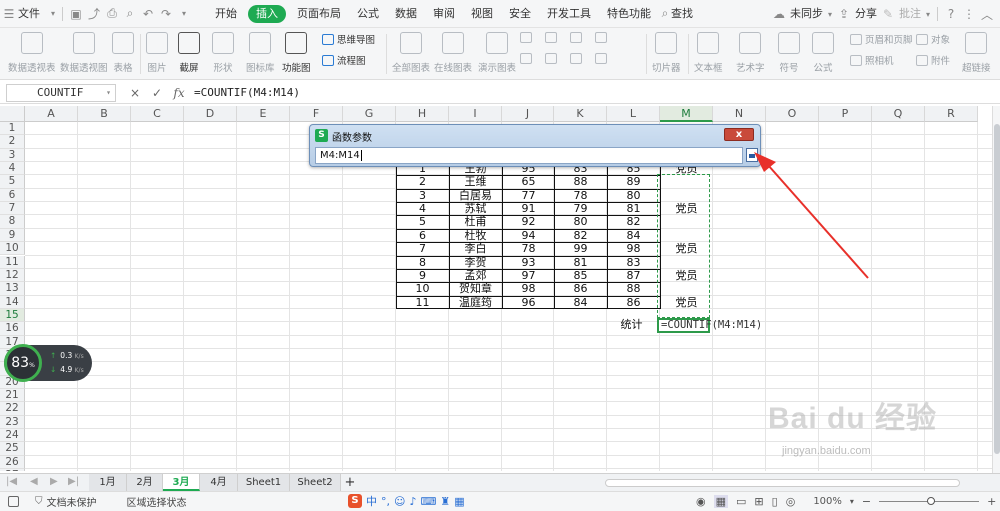 This screenshot has height=511, width=1000. I want to click on line-chart-button, so click(551, 37).